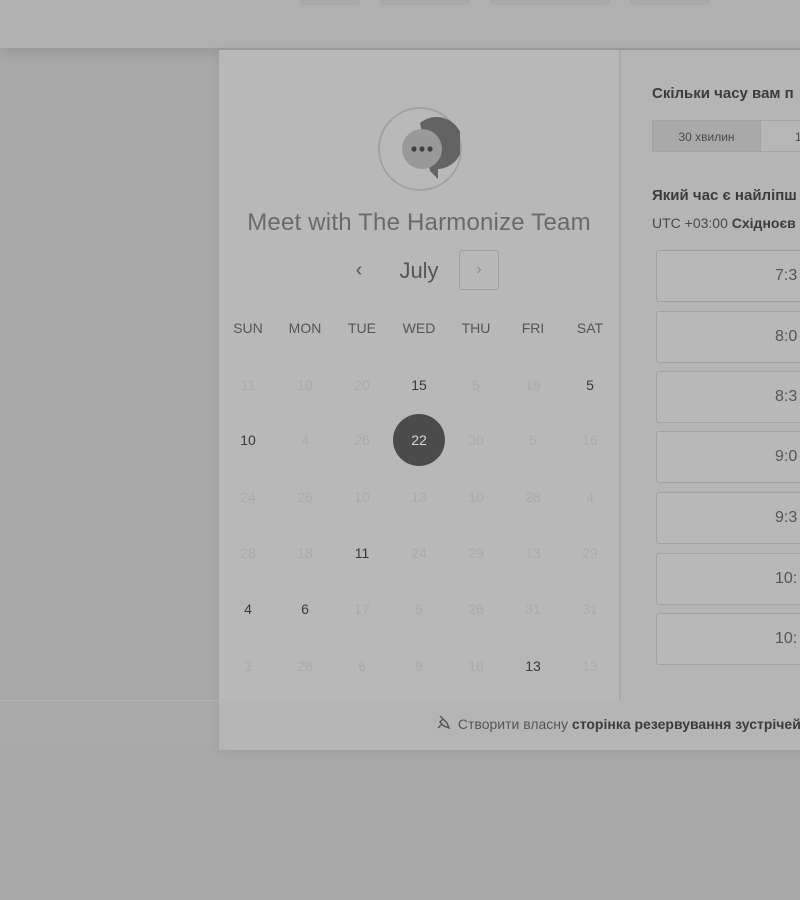  What do you see at coordinates (706, 136) in the screenshot?
I see `duration-option-30-min: 30 хвилин` at bounding box center [706, 136].